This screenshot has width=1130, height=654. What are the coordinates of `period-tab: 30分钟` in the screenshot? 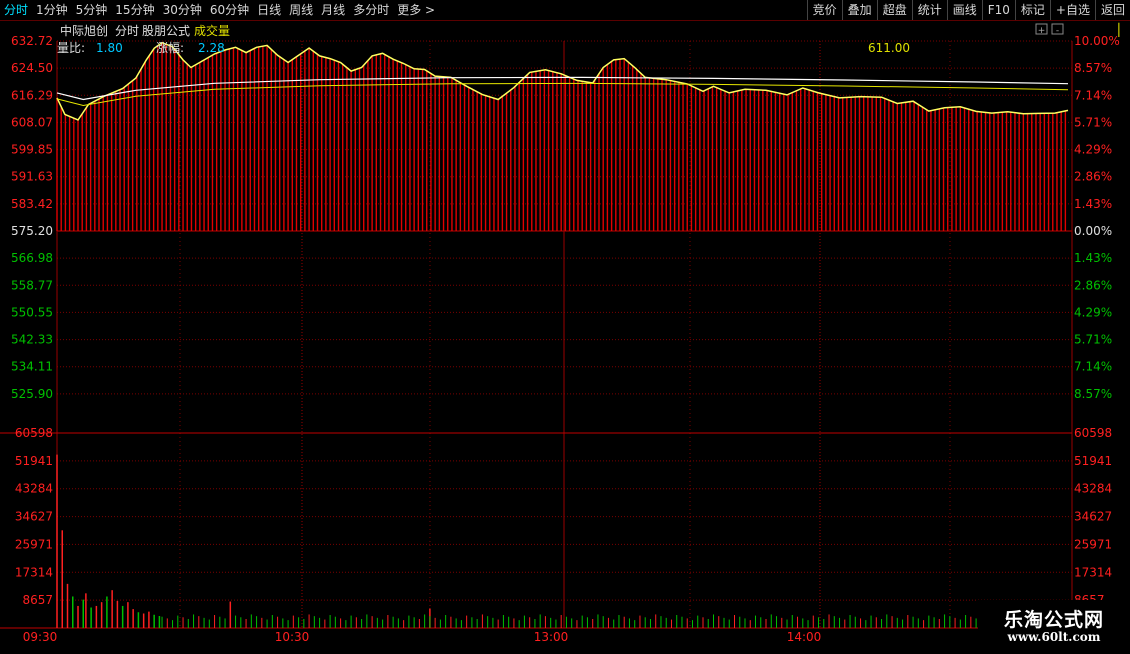 It's located at (182, 10).